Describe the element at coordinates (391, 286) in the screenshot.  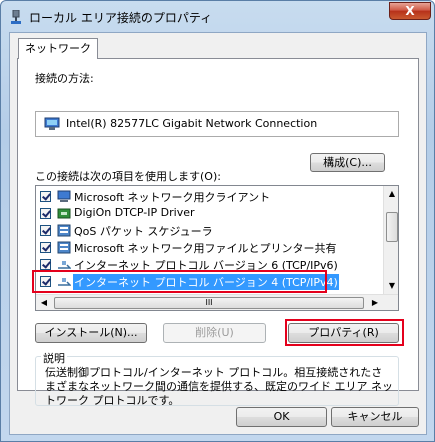
I see `scroll-down-icon: ▼` at that location.